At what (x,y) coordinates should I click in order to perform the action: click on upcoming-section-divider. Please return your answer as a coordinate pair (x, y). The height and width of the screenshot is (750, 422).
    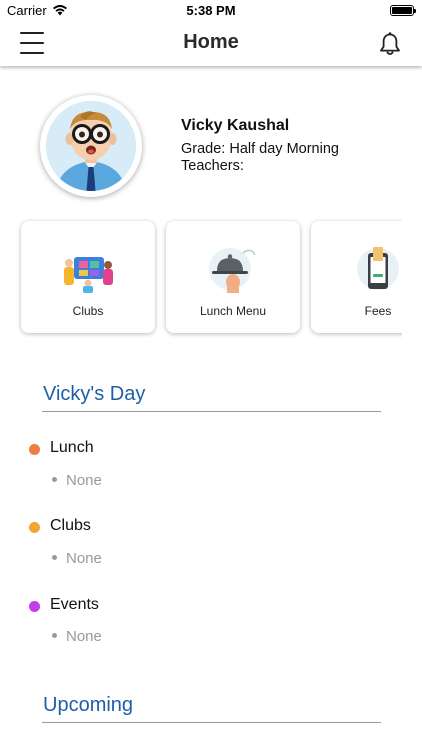
    Looking at the image, I should click on (211, 722).